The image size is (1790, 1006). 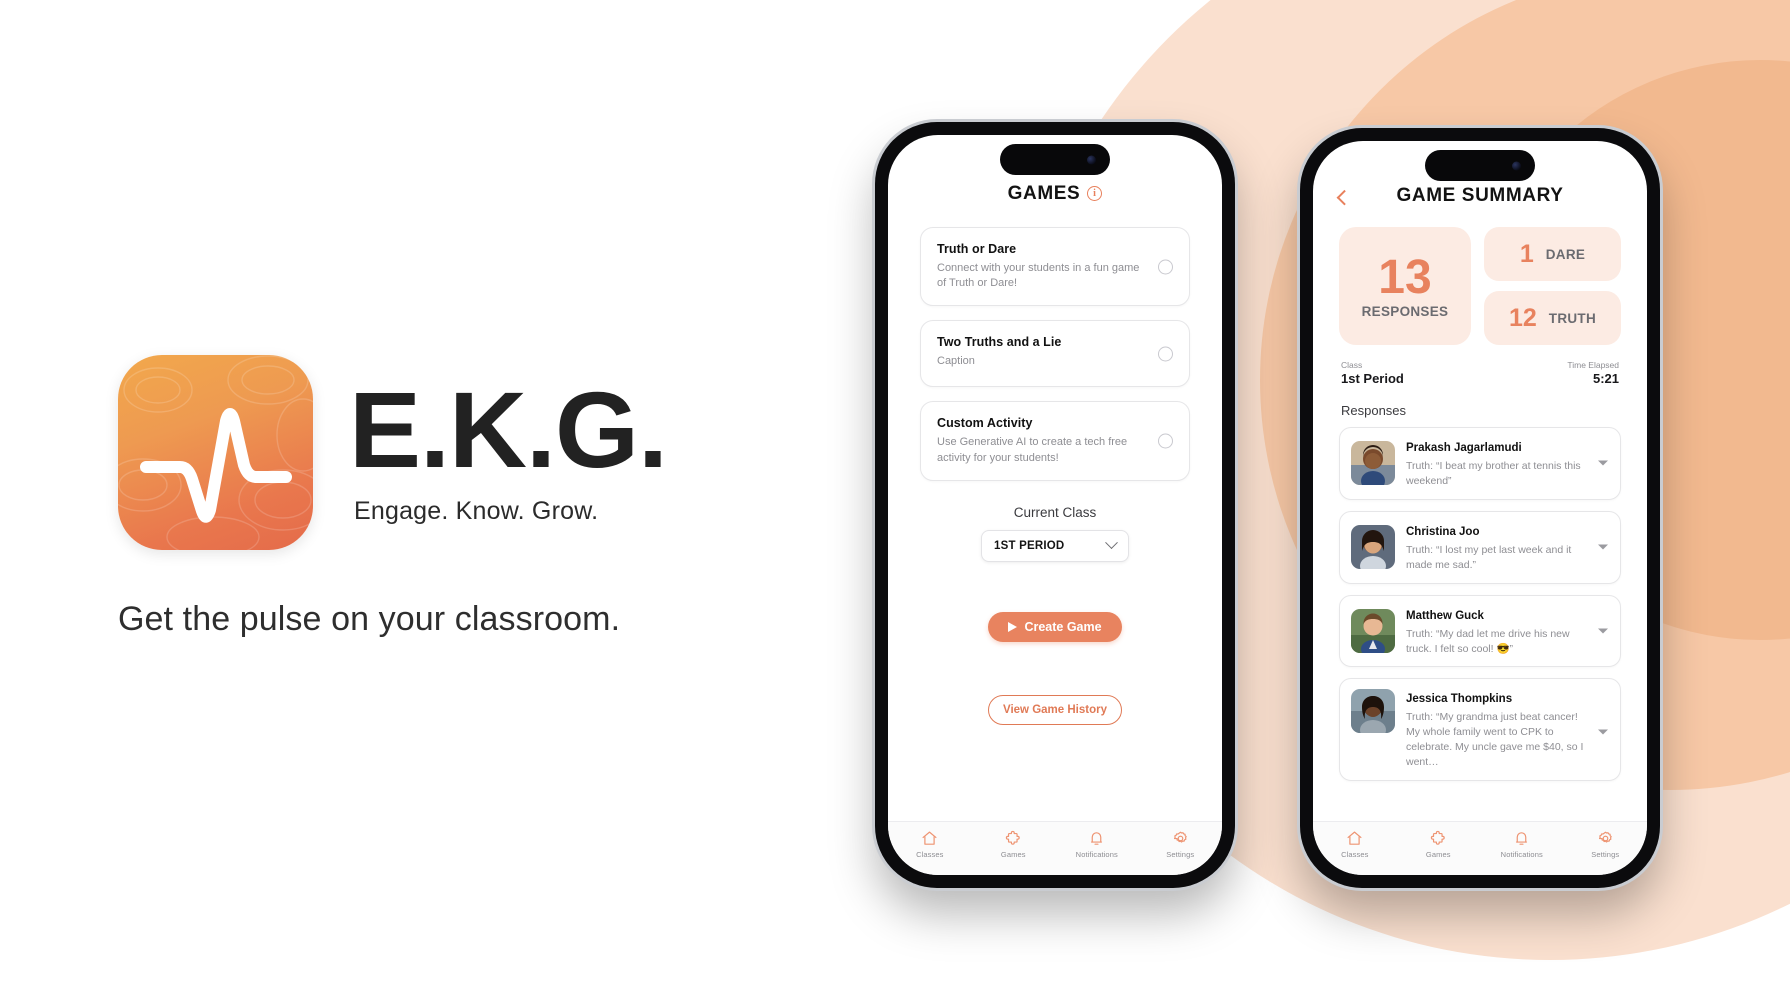 I want to click on view-game-history-button: View Game History, so click(x=1055, y=709).